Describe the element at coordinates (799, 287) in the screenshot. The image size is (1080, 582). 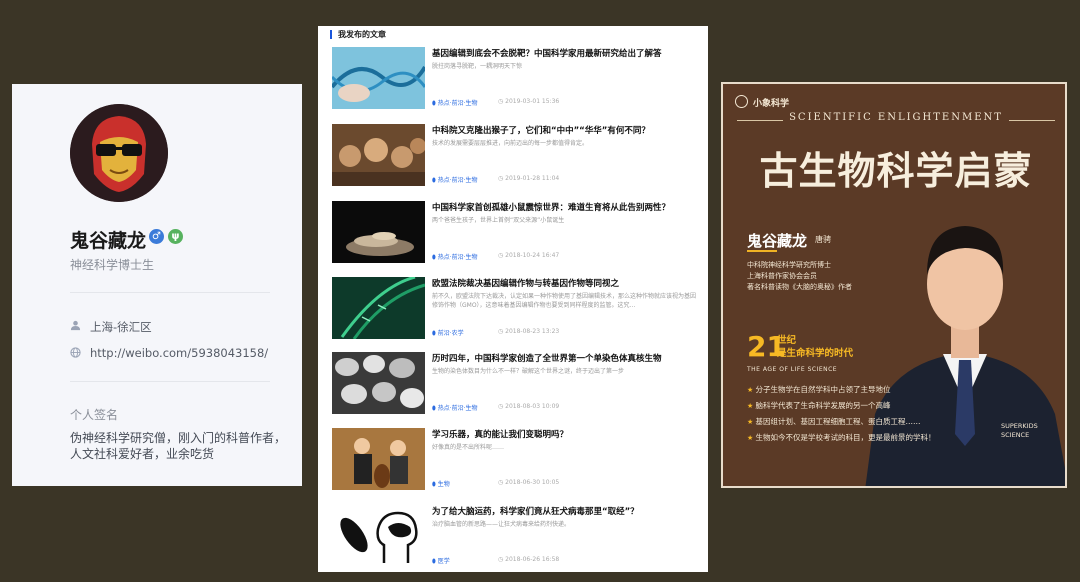
I see `credential: 著名科普读物《大脑的奥秘》作者` at that location.